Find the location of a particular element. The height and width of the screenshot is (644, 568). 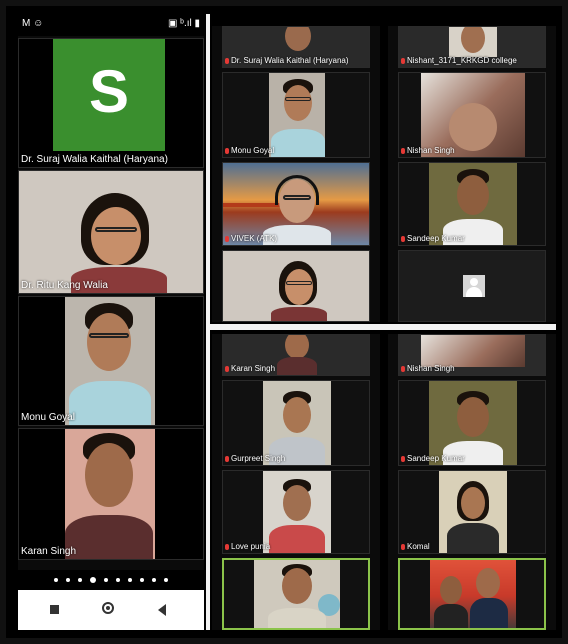

participant-name-text: Nishant_3171_KRKGD college is located at coordinates (462, 60).